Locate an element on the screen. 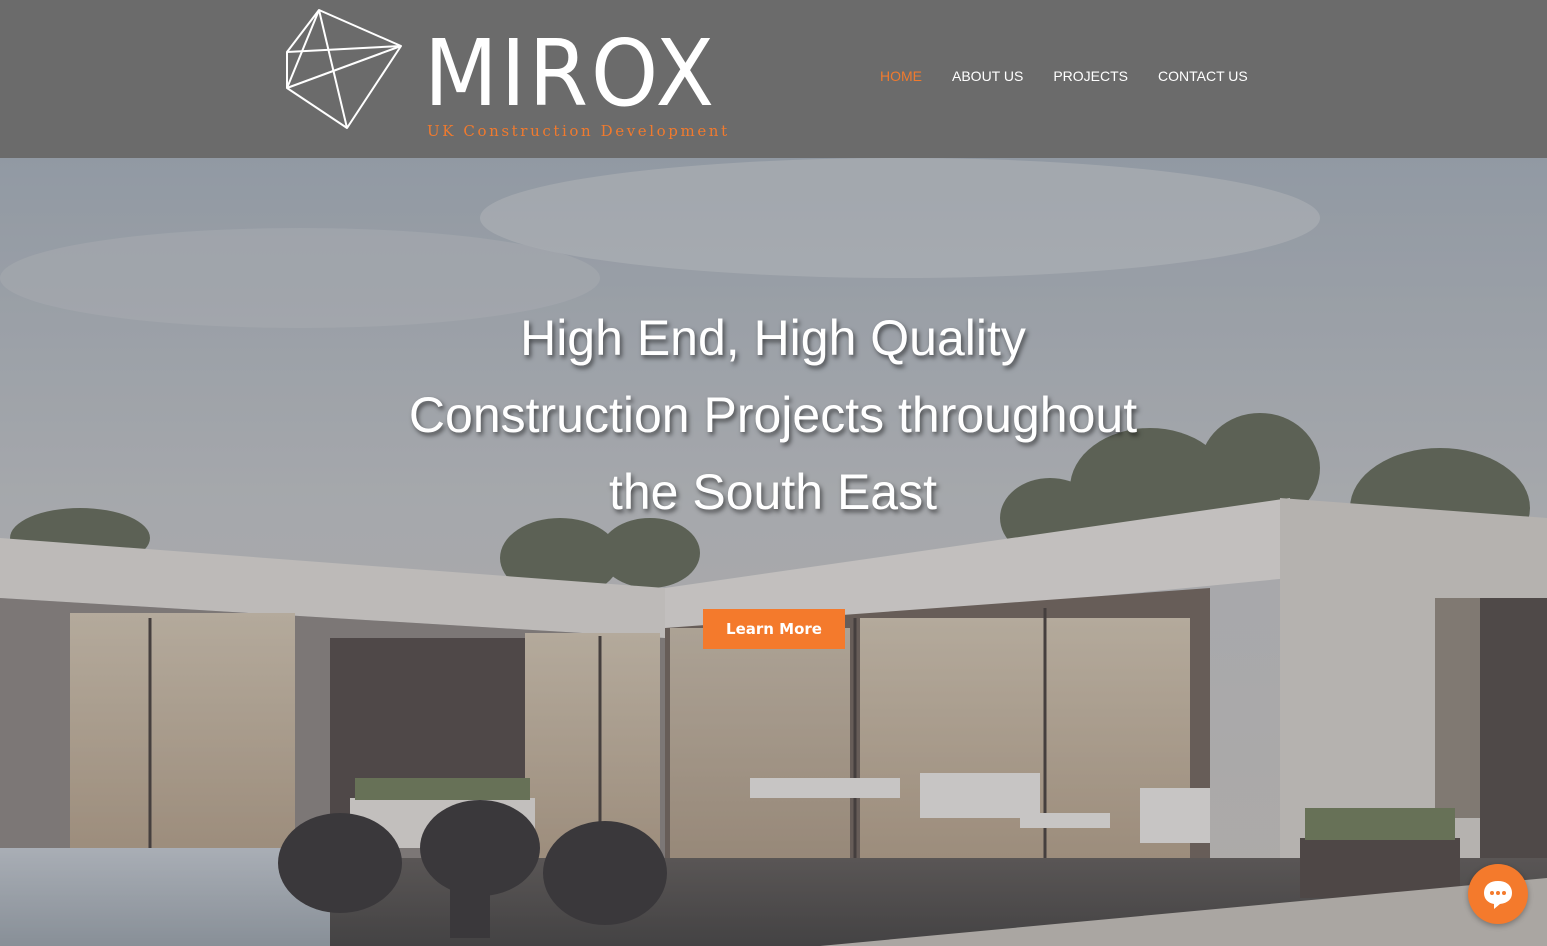  chat-bubble-icon is located at coordinates (1498, 895).